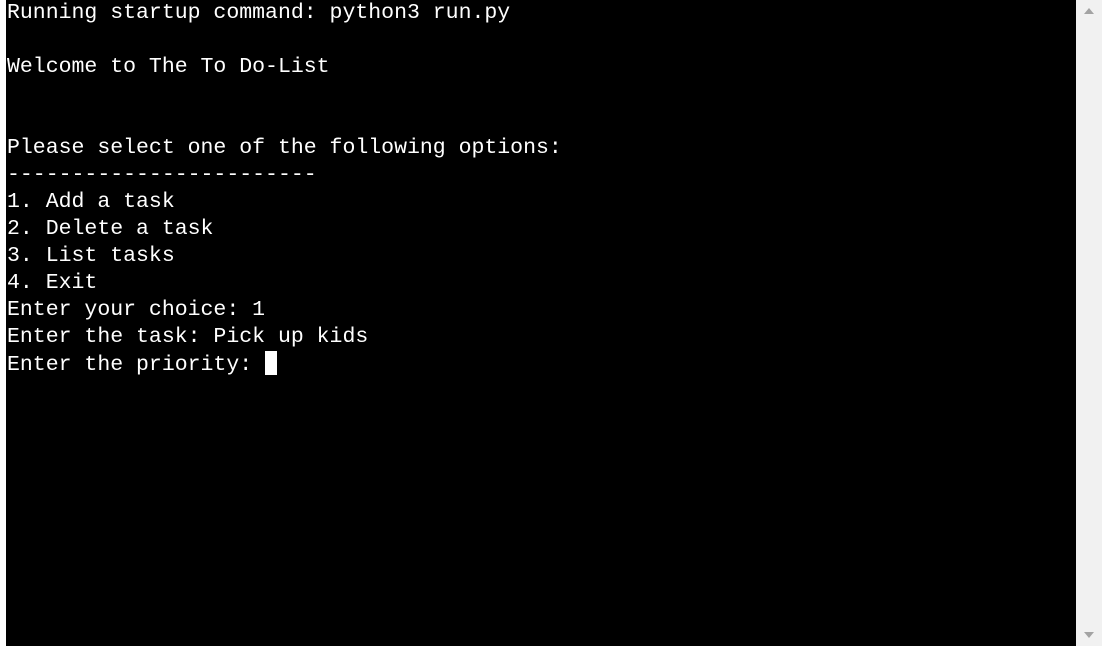  Describe the element at coordinates (1089, 635) in the screenshot. I see `scroll-down-arrow-icon` at that location.